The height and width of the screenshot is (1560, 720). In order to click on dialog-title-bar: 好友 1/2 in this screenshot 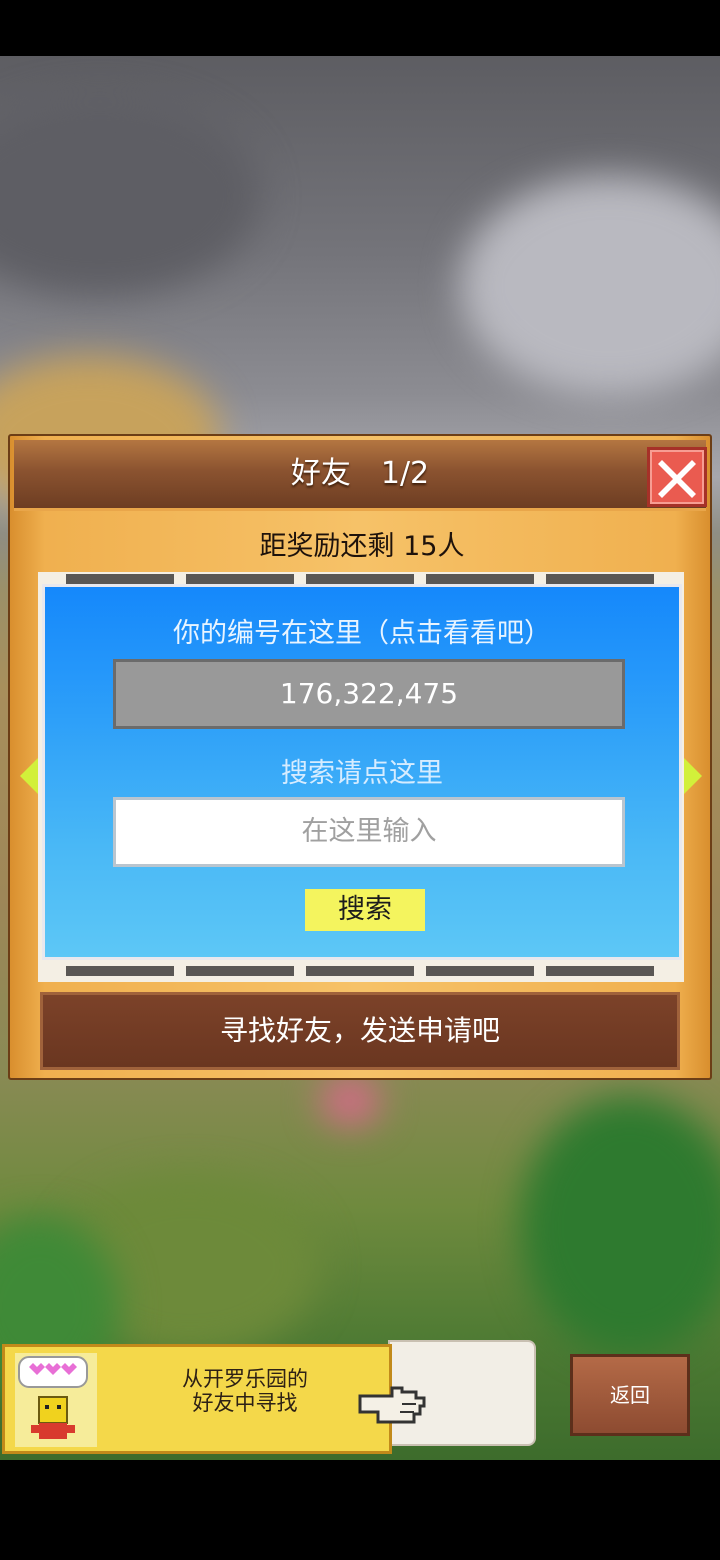, I will do `click(360, 475)`.